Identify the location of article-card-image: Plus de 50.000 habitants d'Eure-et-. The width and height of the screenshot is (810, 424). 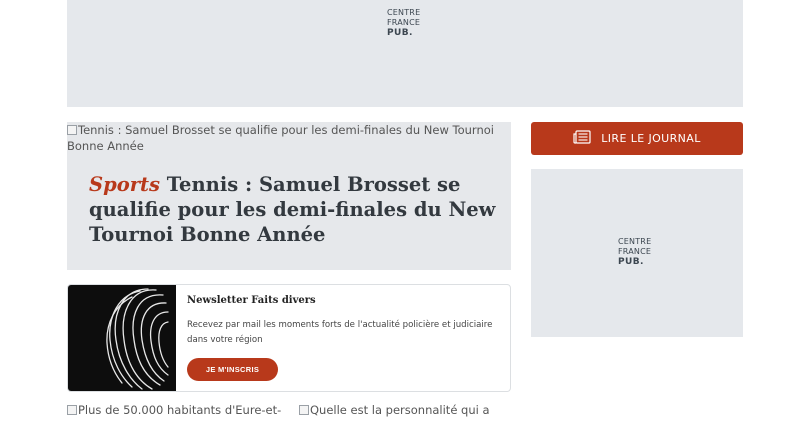
(174, 410).